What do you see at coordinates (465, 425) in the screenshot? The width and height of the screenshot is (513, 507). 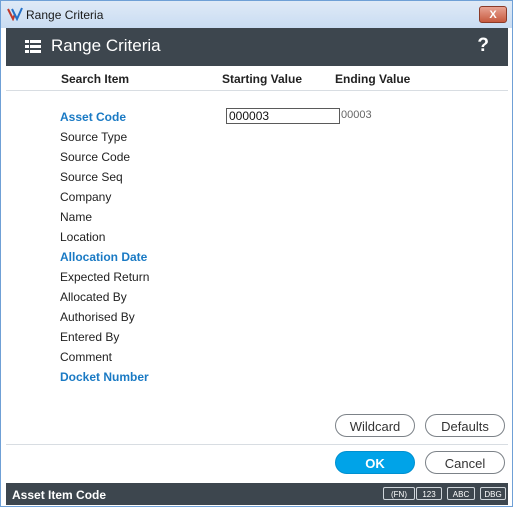 I see `defaults-button: Defaults` at bounding box center [465, 425].